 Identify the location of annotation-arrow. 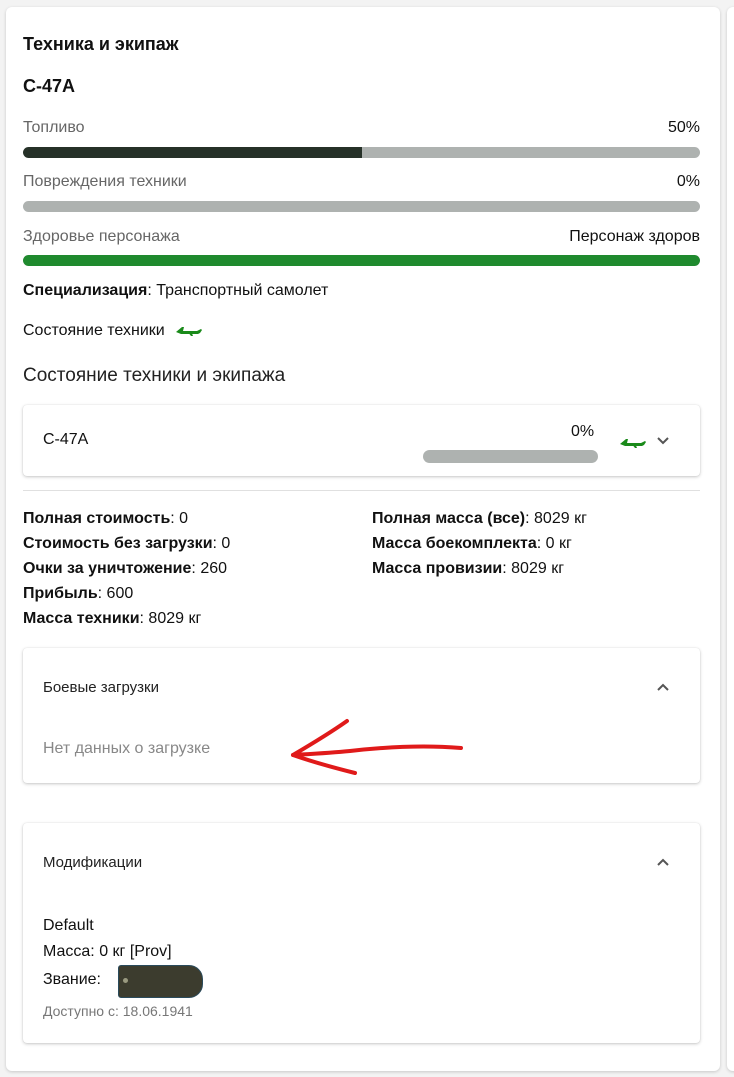
(377, 747).